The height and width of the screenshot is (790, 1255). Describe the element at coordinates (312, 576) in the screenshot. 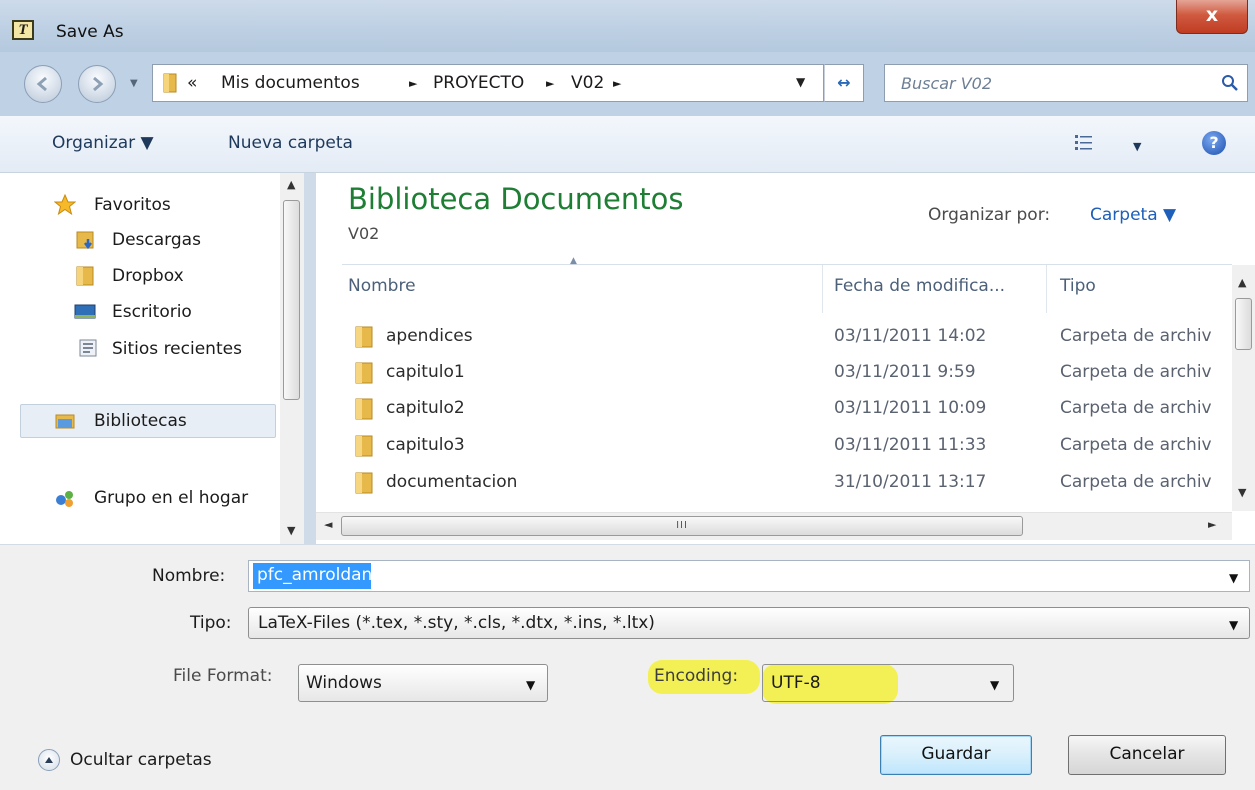

I see `filename-value: pfc_amroldan` at that location.